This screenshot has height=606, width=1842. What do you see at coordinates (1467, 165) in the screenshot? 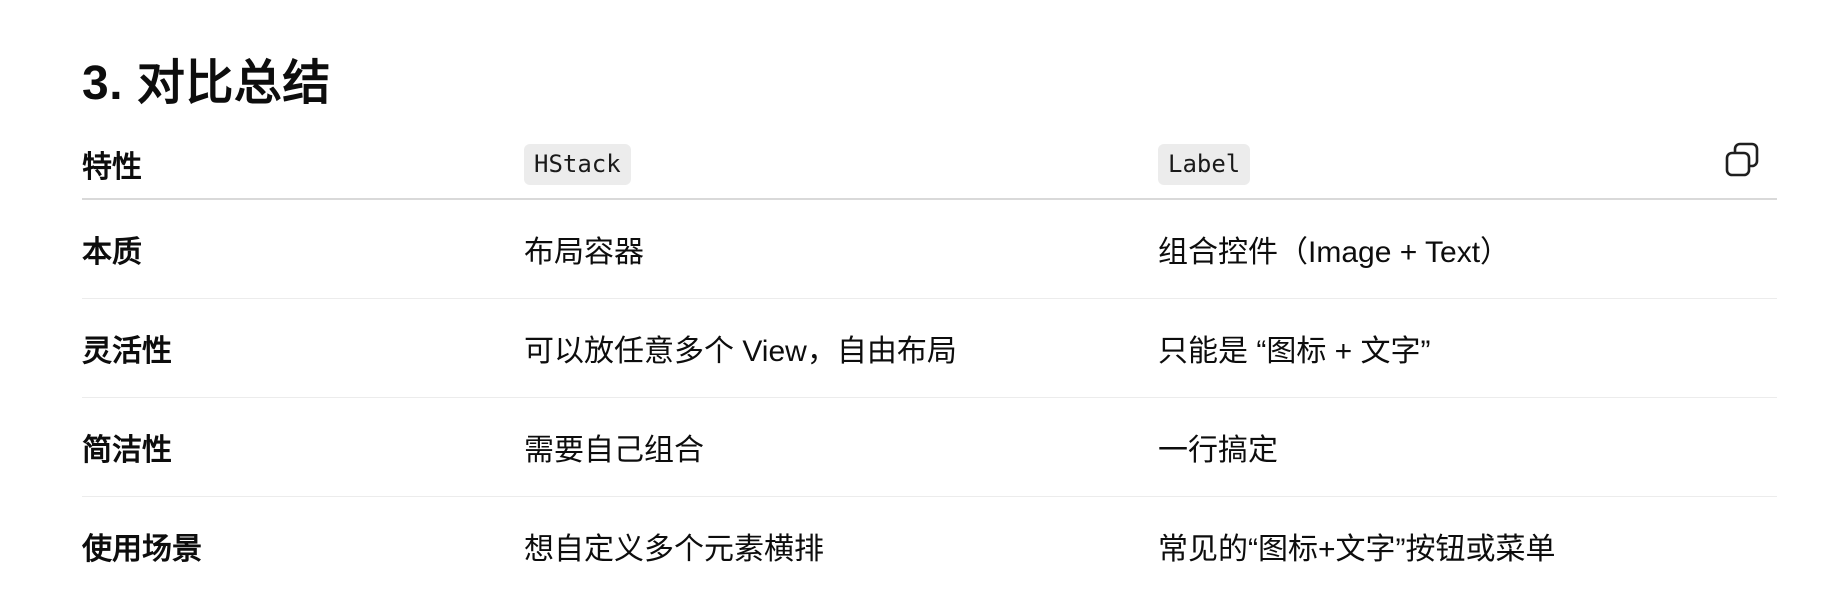
I see `header-label: Label` at bounding box center [1467, 165].